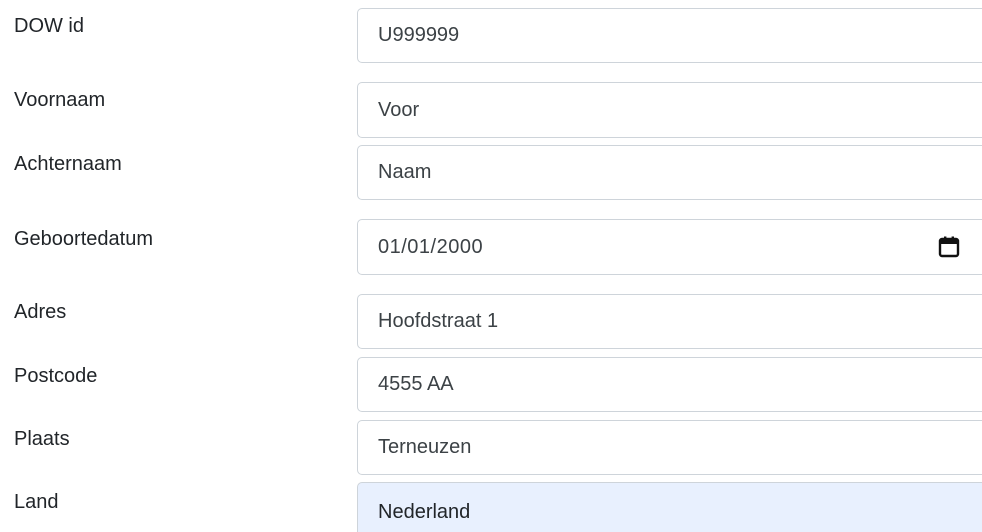 This screenshot has width=982, height=532. I want to click on land-input, so click(669, 507).